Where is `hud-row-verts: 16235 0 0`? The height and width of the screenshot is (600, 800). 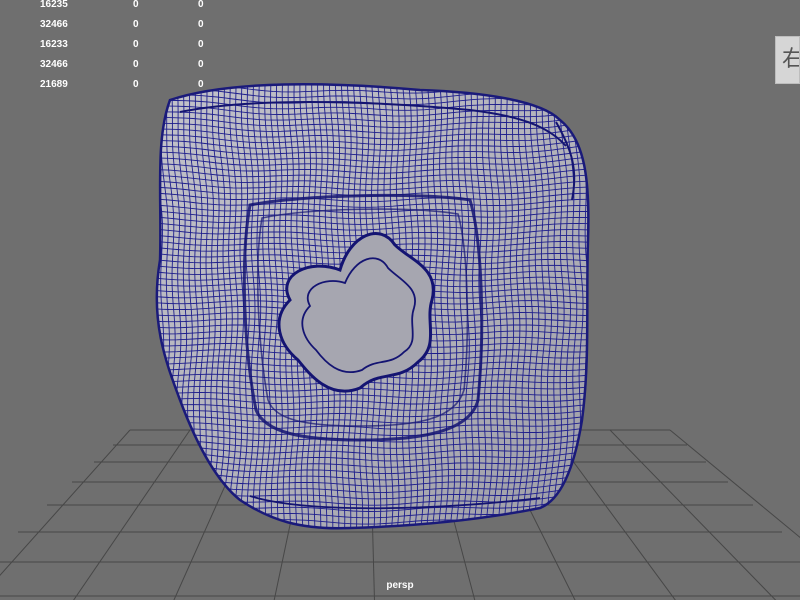
hud-row-verts: 16235 0 0 is located at coordinates (115, 6).